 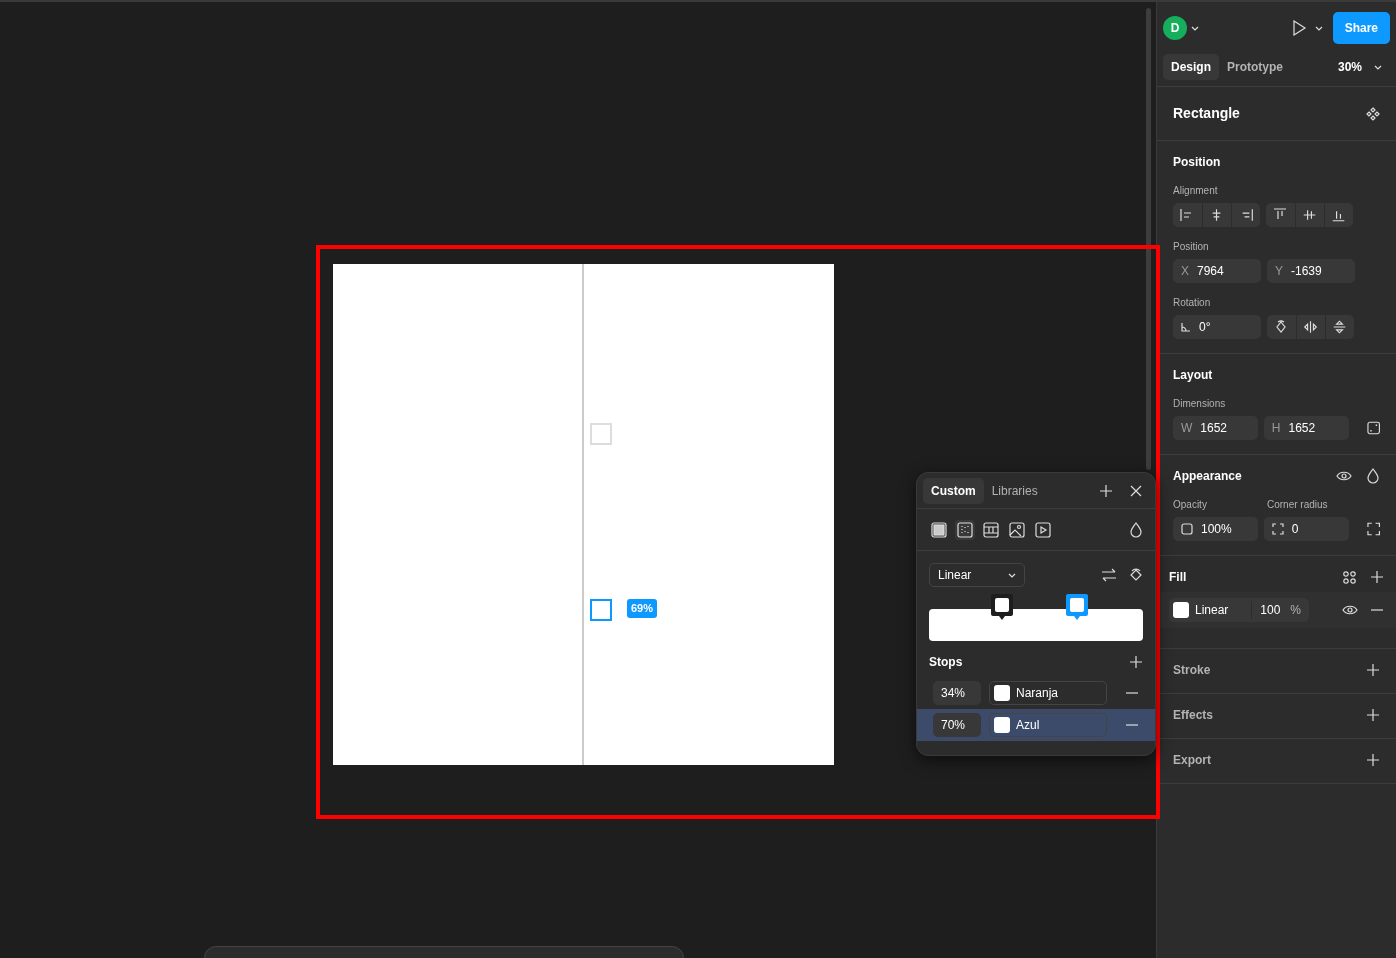 I want to click on height-input: H 1652, so click(x=1306, y=428).